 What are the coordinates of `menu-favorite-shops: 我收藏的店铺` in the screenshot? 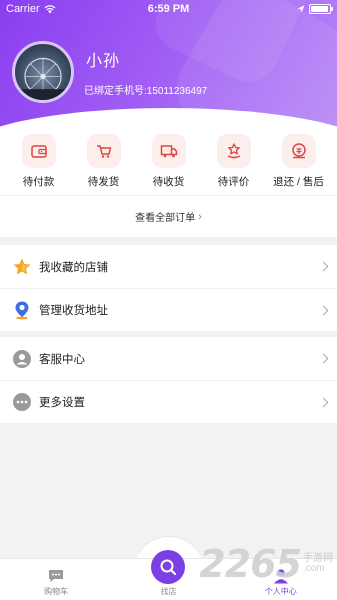 It's located at (168, 266).